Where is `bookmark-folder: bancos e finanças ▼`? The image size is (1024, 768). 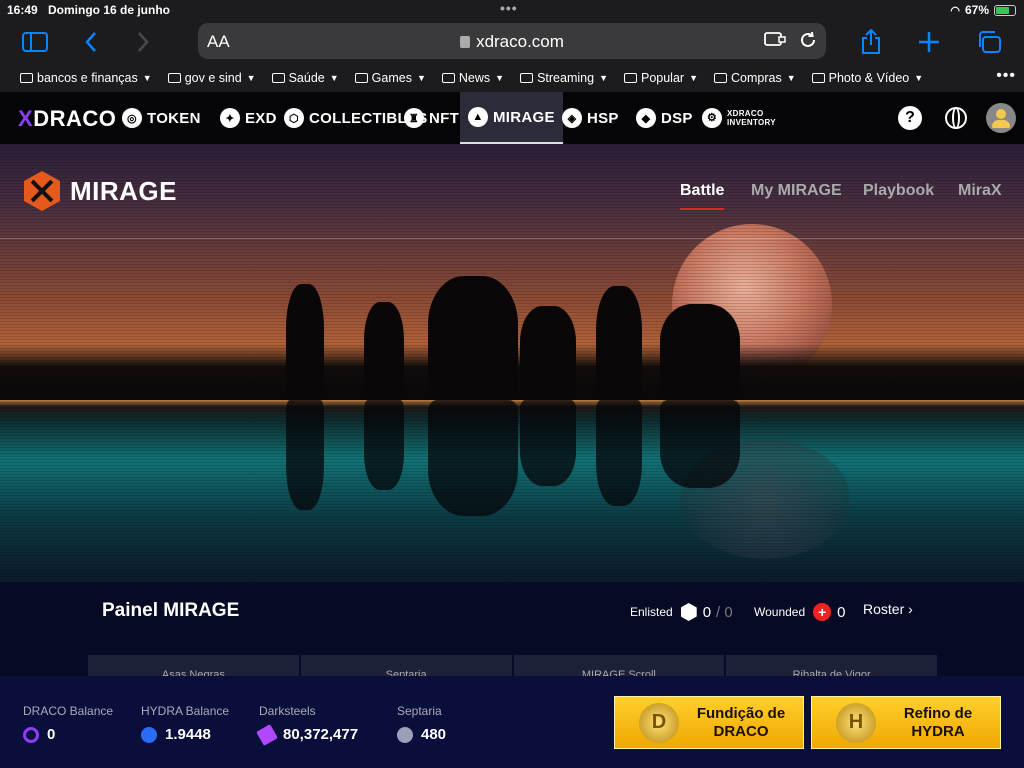
bookmark-folder: bancos e finanças ▼ is located at coordinates (86, 78).